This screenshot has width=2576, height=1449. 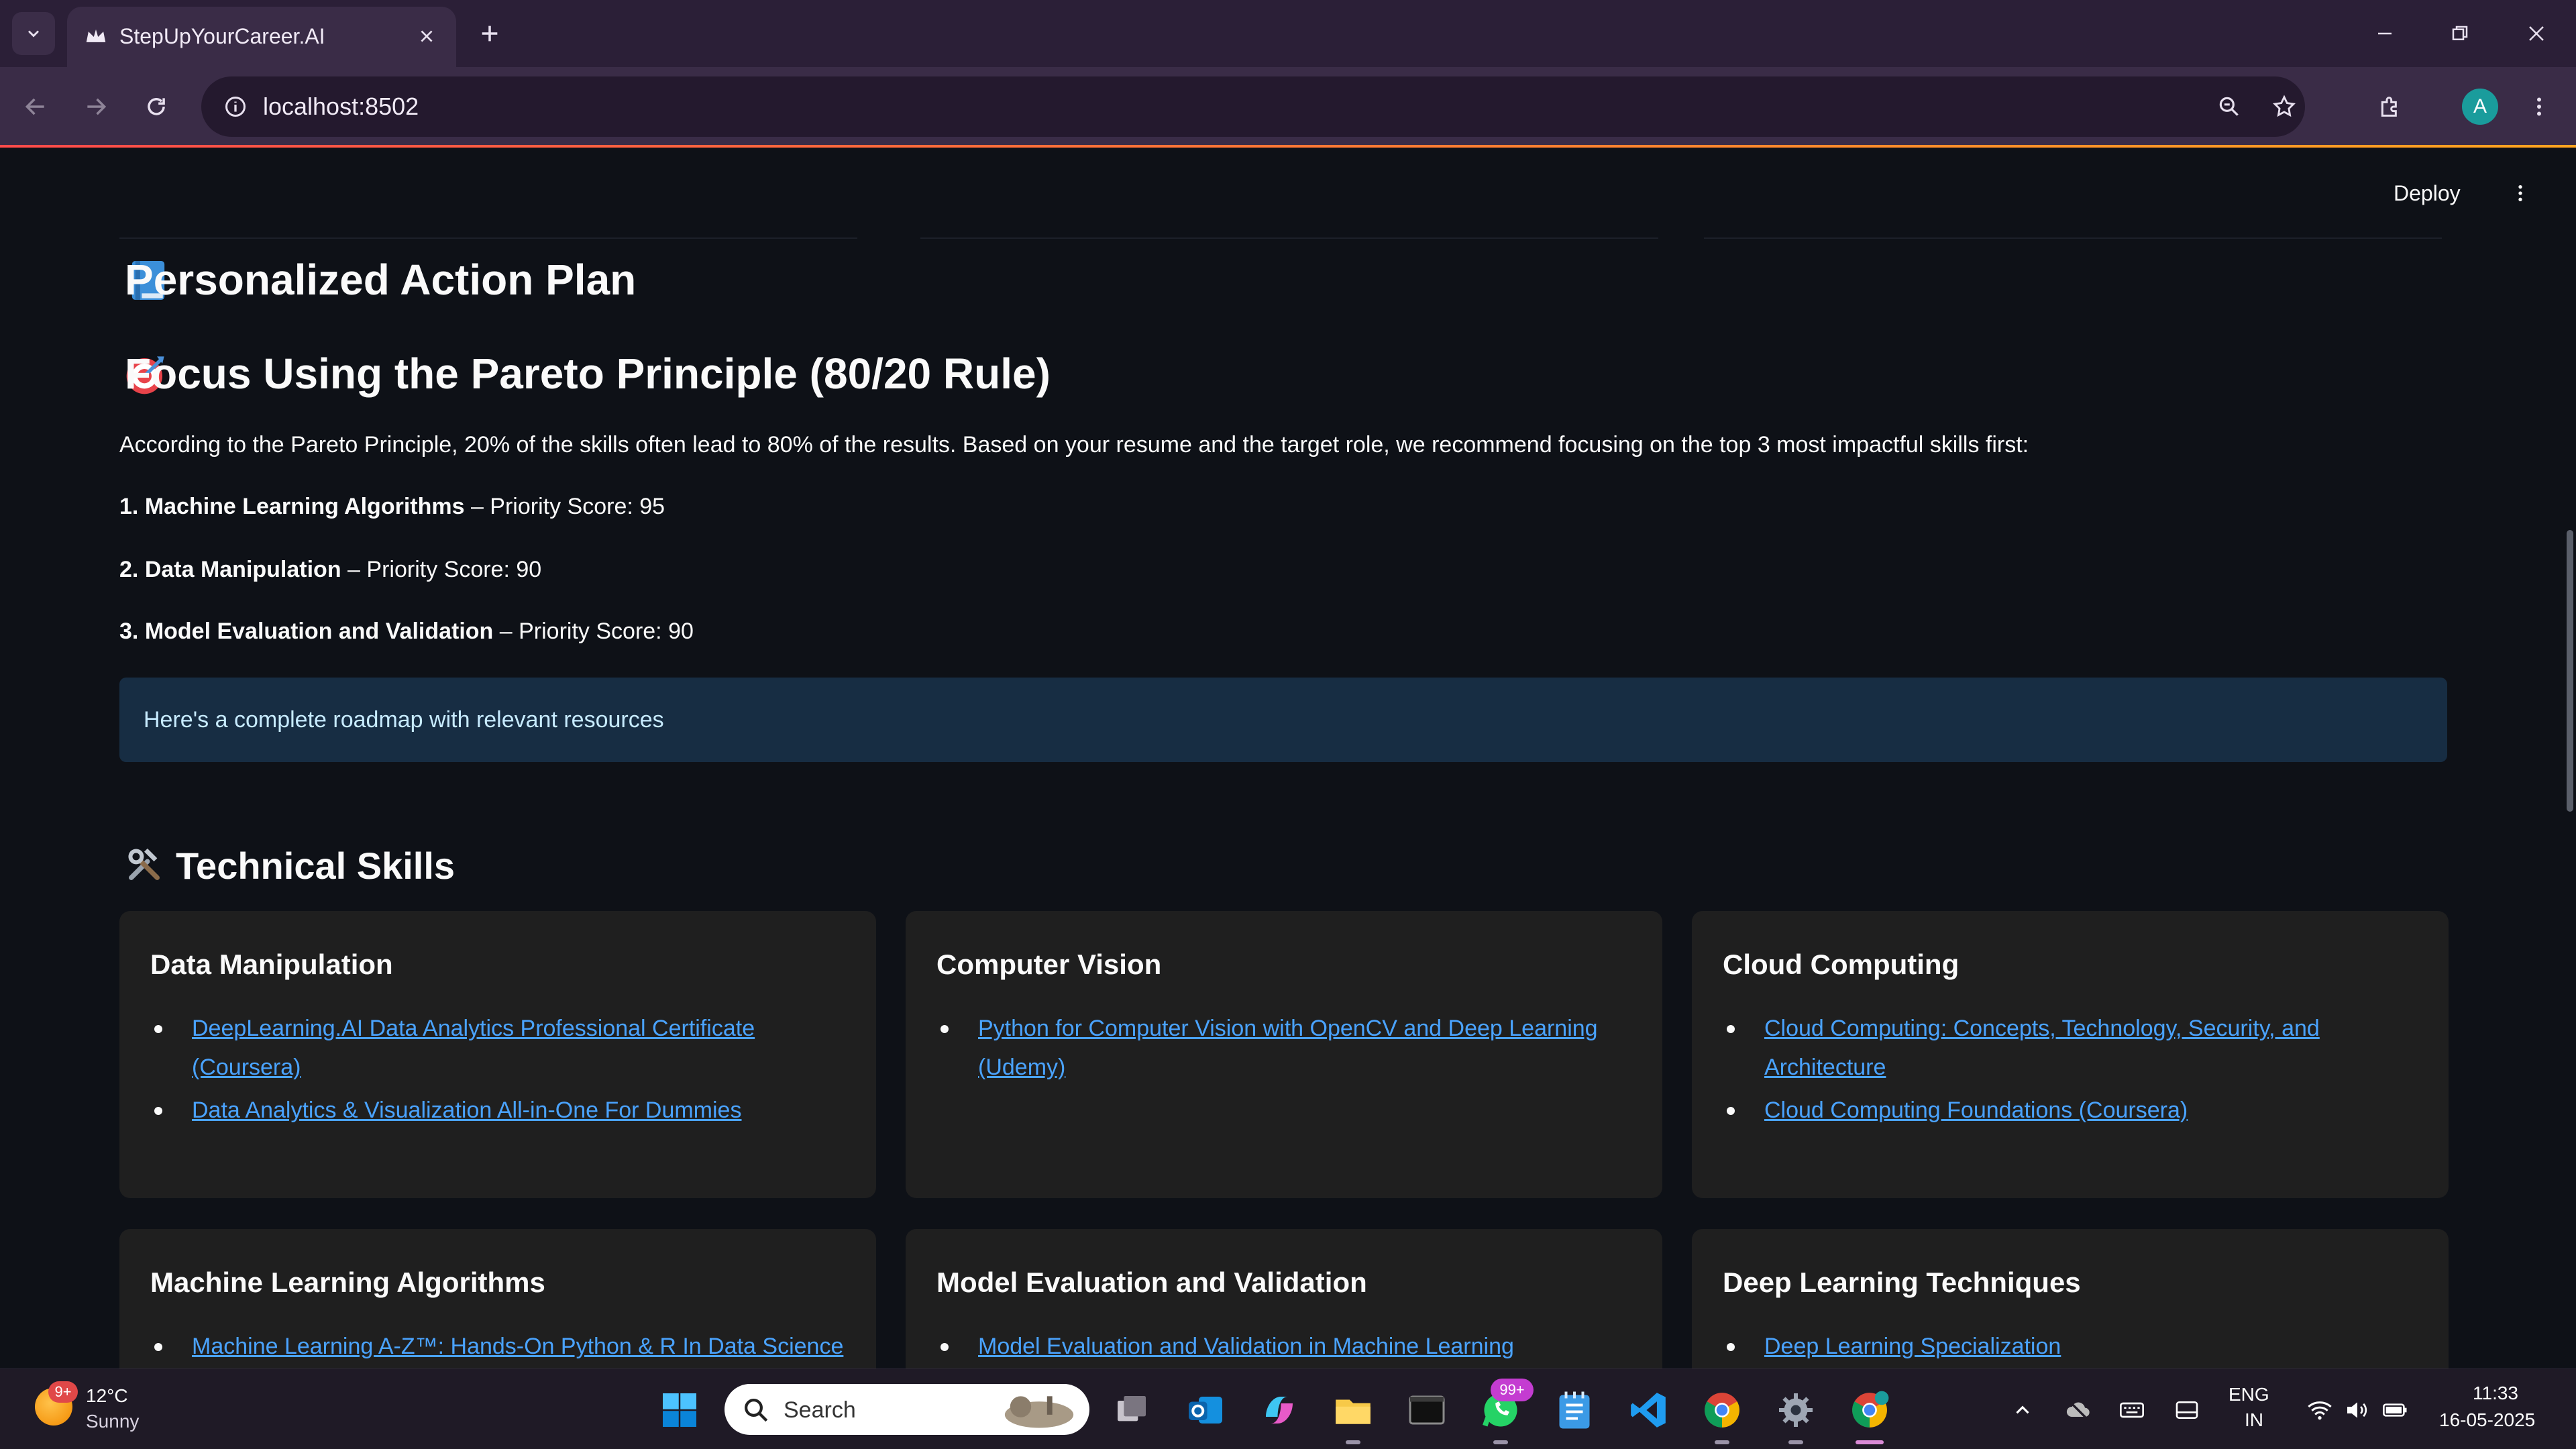 I want to click on forward-button, so click(x=96, y=107).